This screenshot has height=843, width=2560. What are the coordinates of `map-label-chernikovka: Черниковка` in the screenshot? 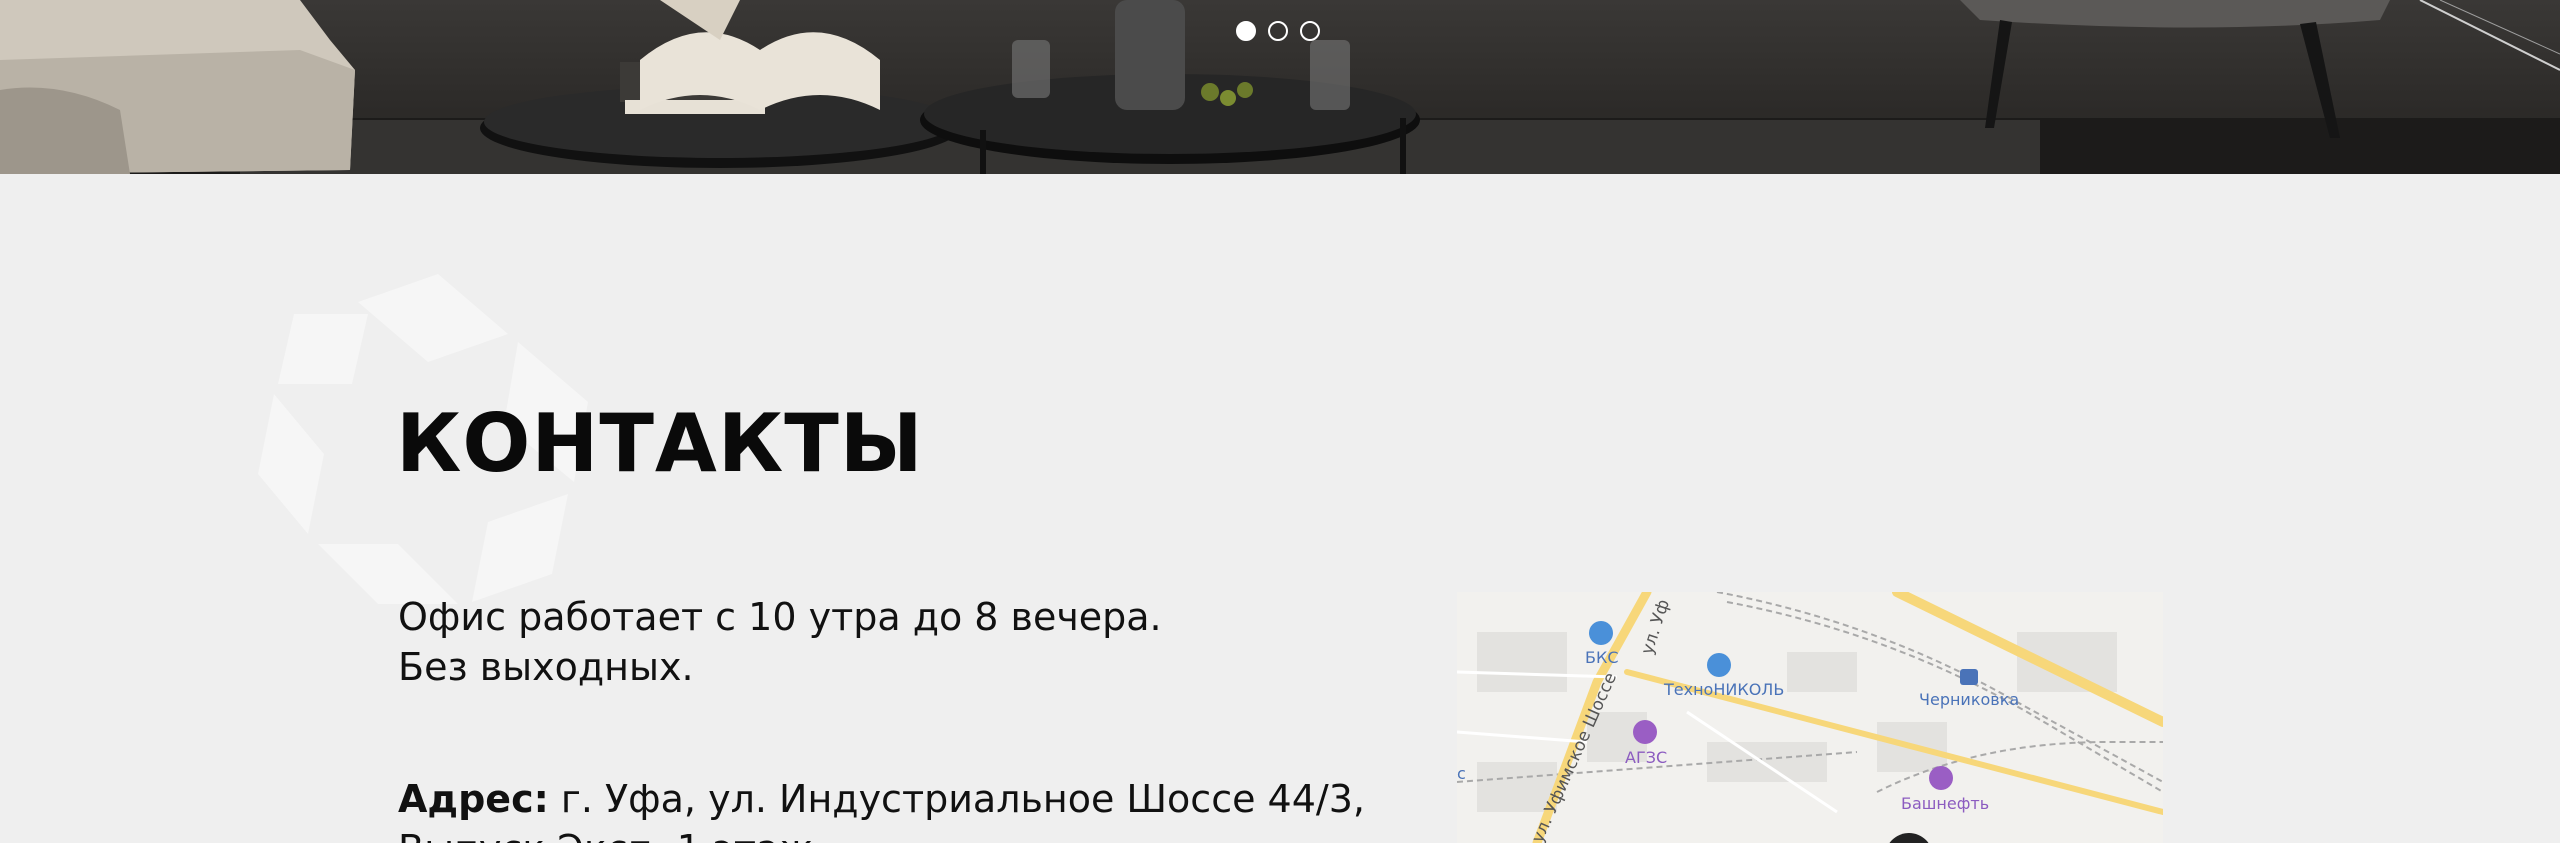 It's located at (1969, 699).